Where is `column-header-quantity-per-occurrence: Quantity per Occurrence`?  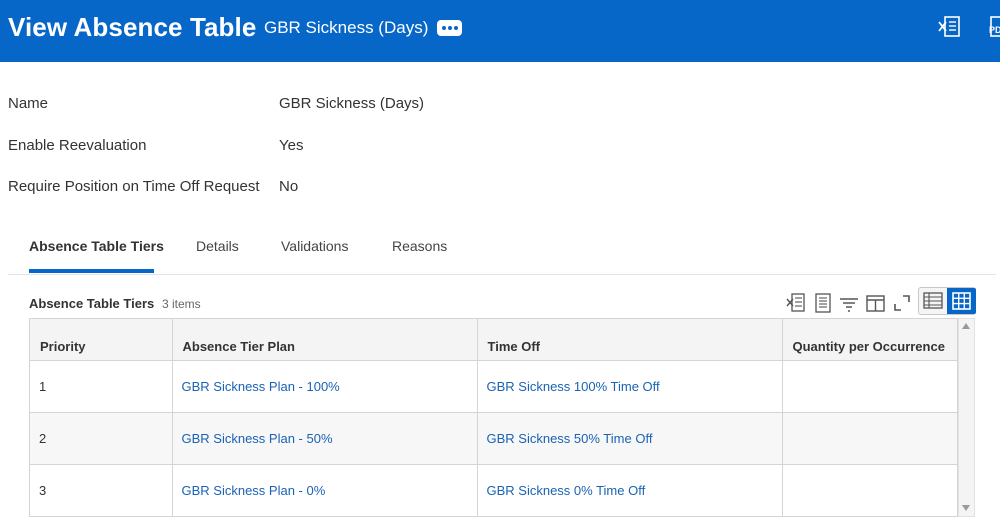 column-header-quantity-per-occurrence: Quantity per Occurrence is located at coordinates (869, 340).